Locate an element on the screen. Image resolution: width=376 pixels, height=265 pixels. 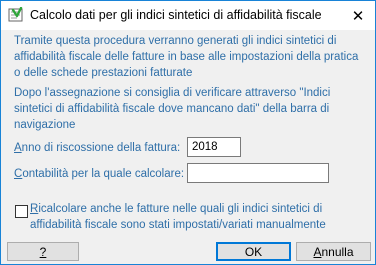
app-icon is located at coordinates (16, 14).